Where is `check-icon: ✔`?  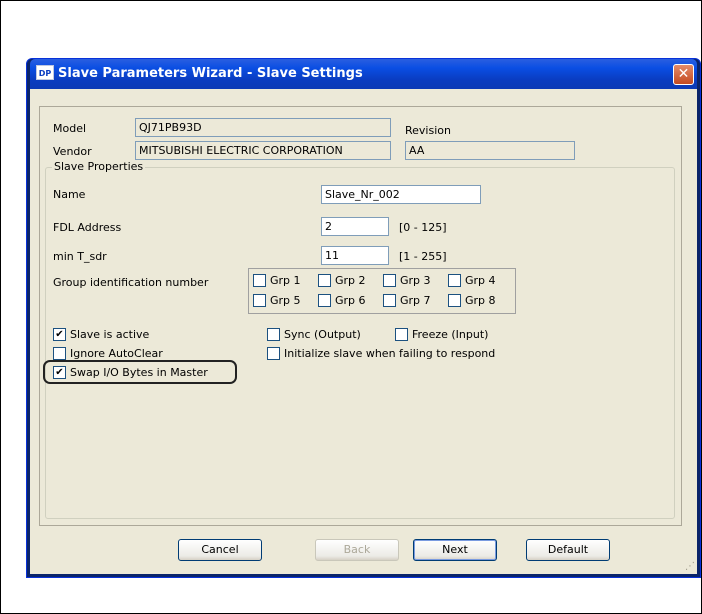 check-icon: ✔ is located at coordinates (59, 334).